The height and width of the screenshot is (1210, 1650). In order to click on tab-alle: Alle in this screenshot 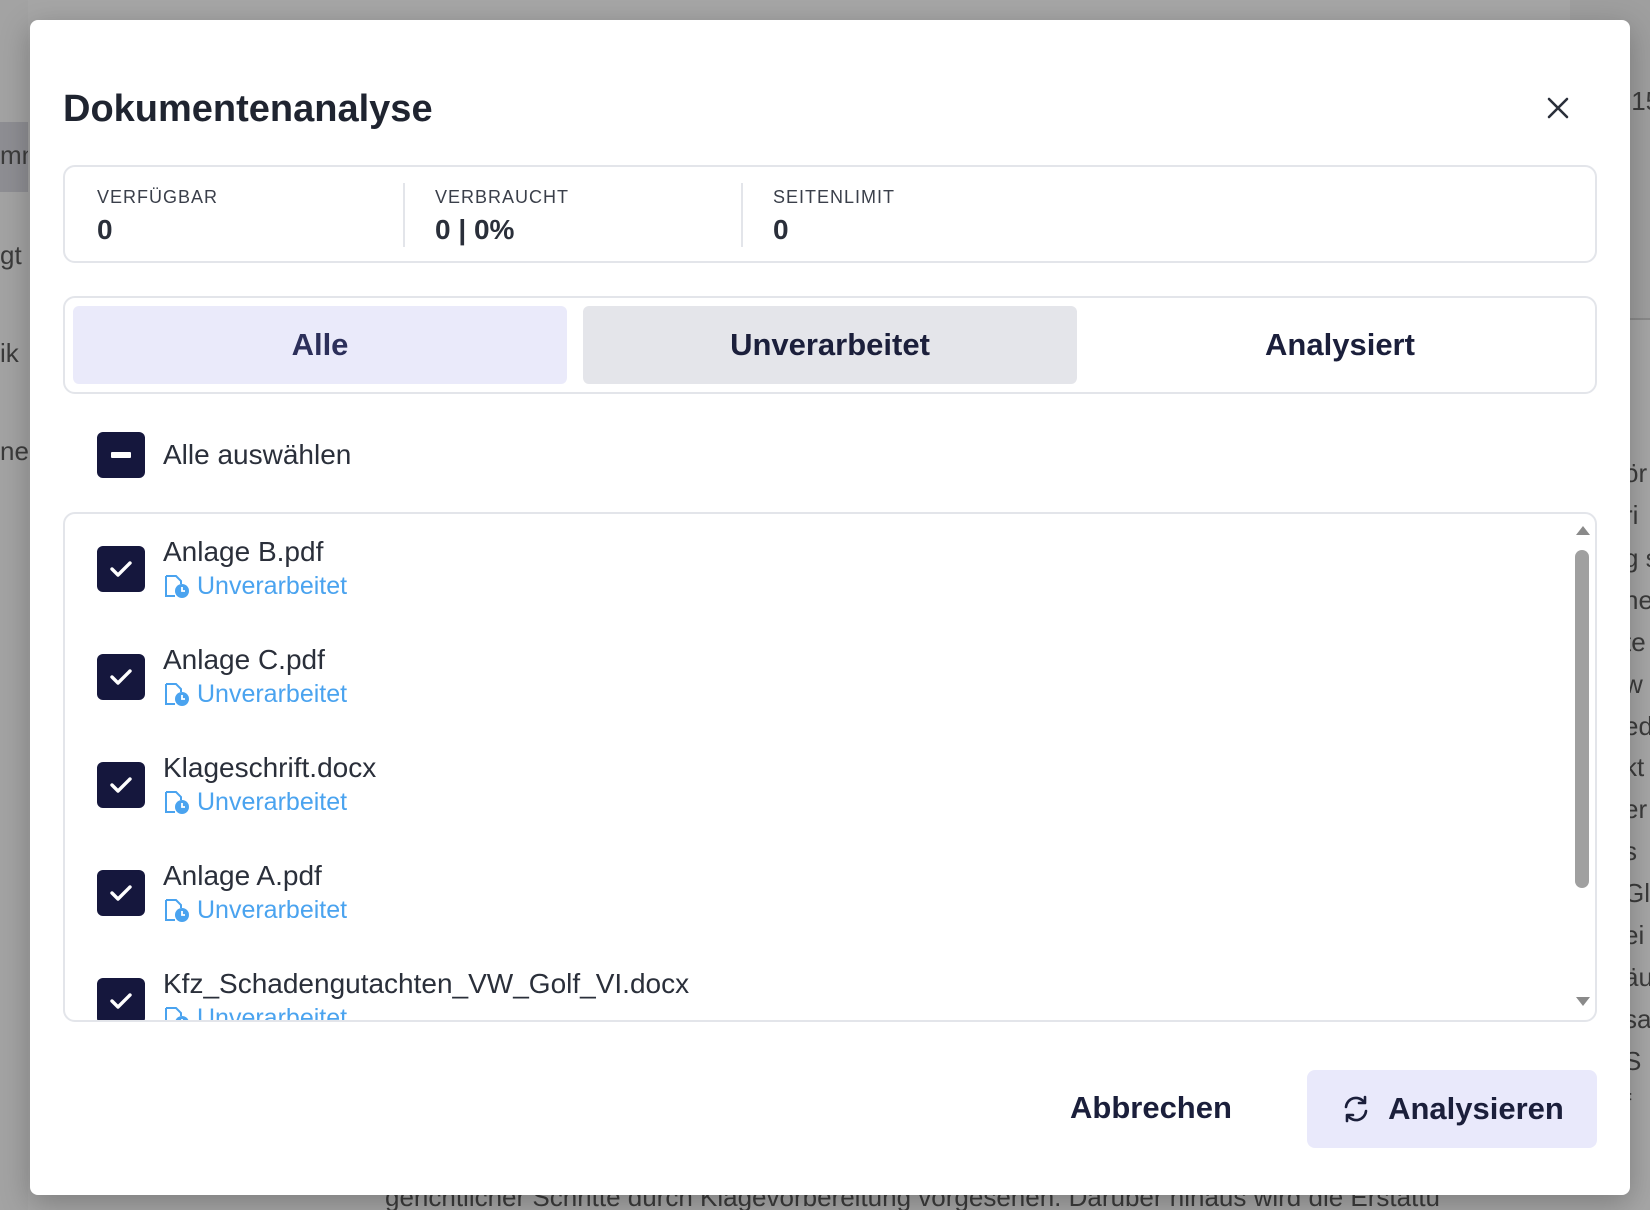, I will do `click(320, 345)`.